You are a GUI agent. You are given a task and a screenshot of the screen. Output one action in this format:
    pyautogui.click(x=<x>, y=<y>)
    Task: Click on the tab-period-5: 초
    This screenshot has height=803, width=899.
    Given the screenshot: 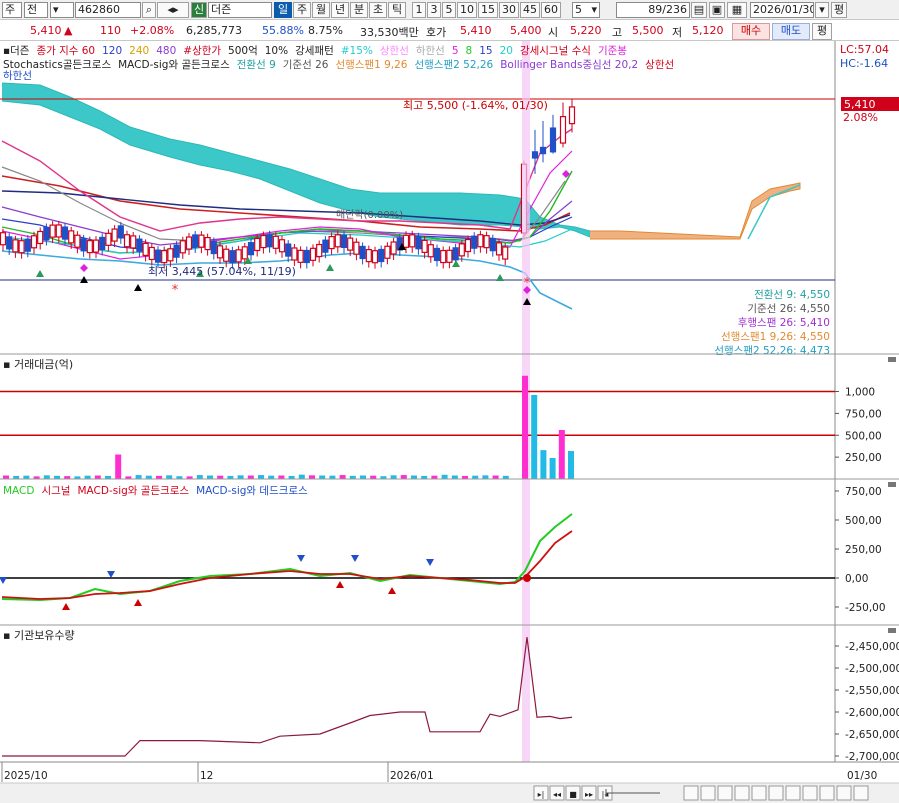 What is the action you would take?
    pyautogui.click(x=378, y=10)
    